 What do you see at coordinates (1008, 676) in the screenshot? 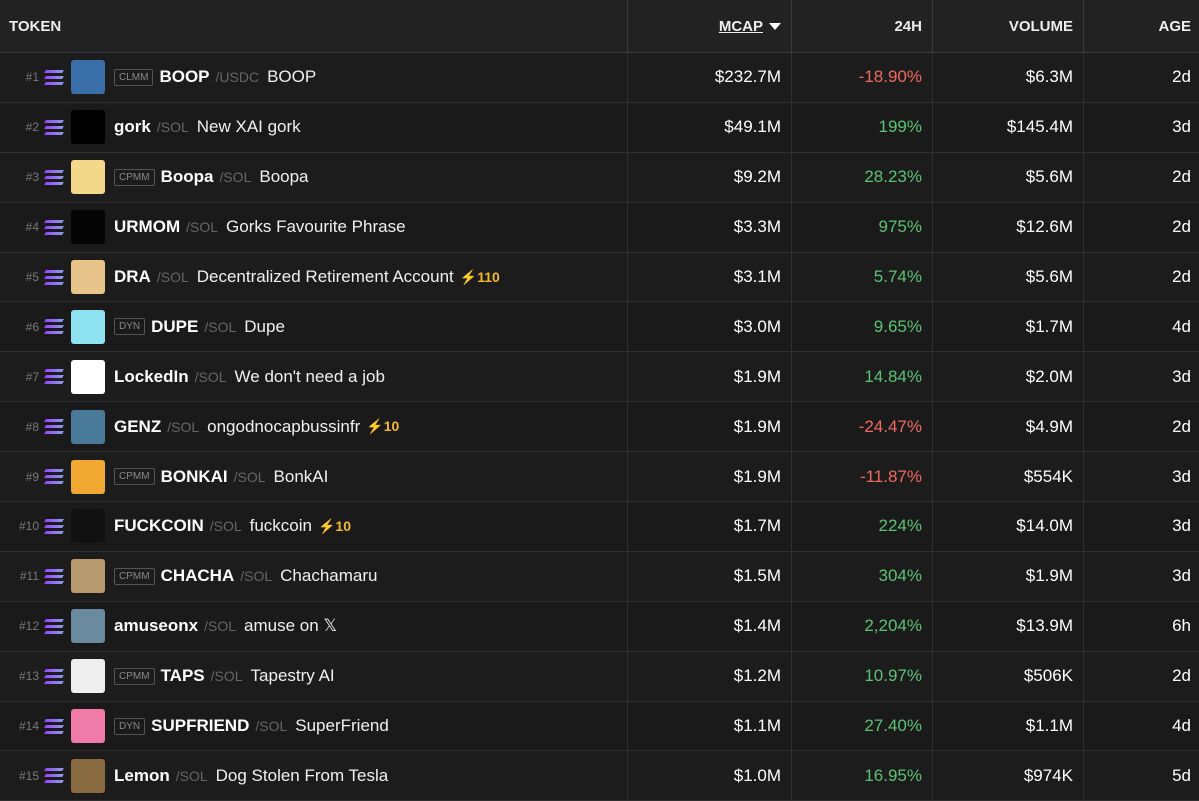
I see `volume-value: $506K` at bounding box center [1008, 676].